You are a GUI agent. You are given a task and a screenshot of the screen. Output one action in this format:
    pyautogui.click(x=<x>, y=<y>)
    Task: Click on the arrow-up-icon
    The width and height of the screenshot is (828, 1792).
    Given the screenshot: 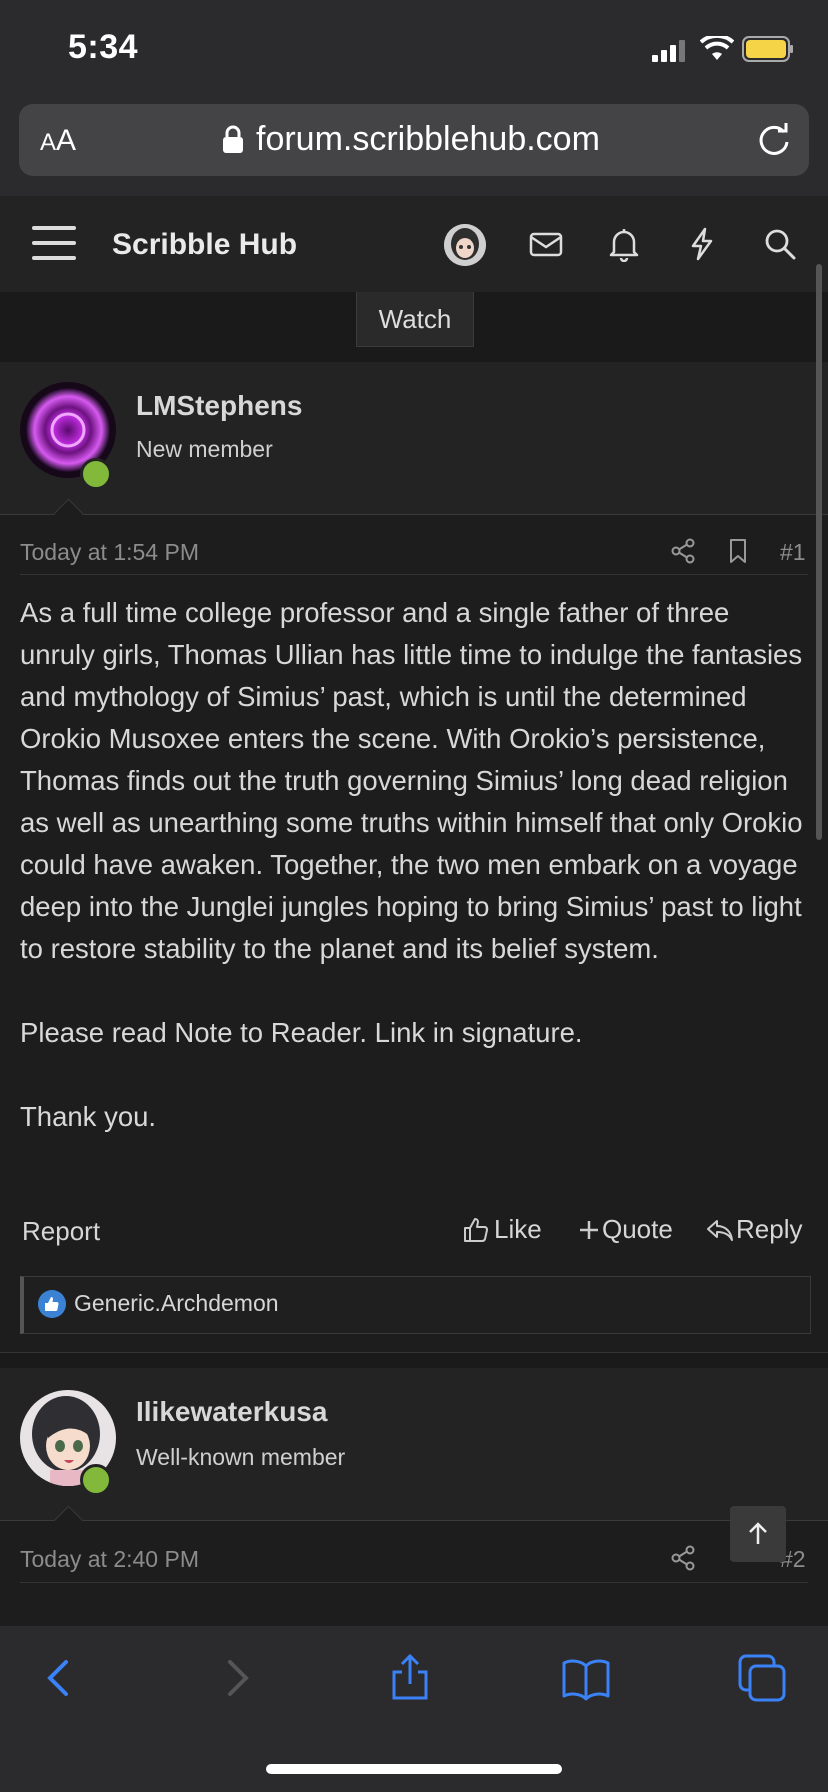 What is the action you would take?
    pyautogui.click(x=758, y=1533)
    